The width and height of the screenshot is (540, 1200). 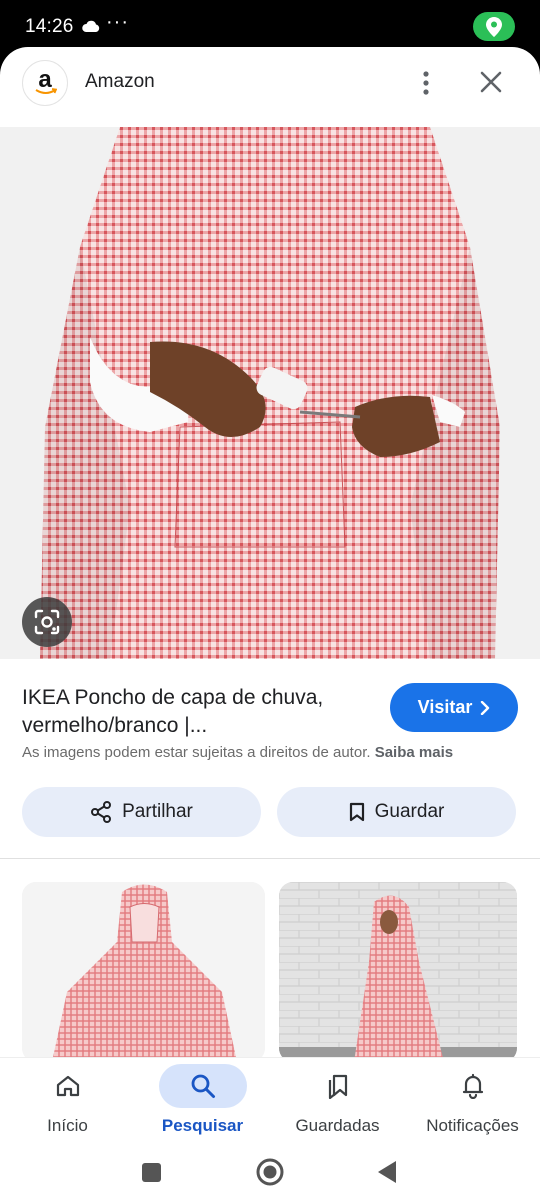 I want to click on bookmark-icon, so click(x=356, y=812).